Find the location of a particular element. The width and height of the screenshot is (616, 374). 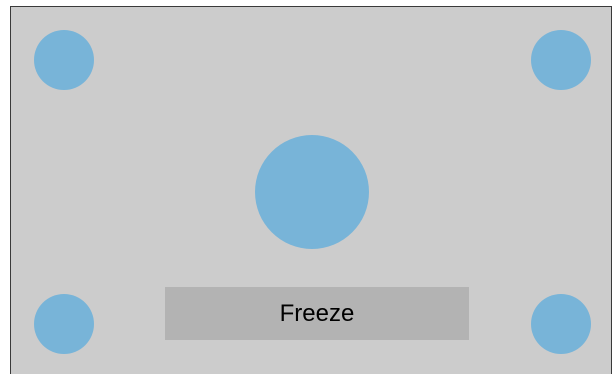

freeze-button-label: Freeze is located at coordinates (317, 313).